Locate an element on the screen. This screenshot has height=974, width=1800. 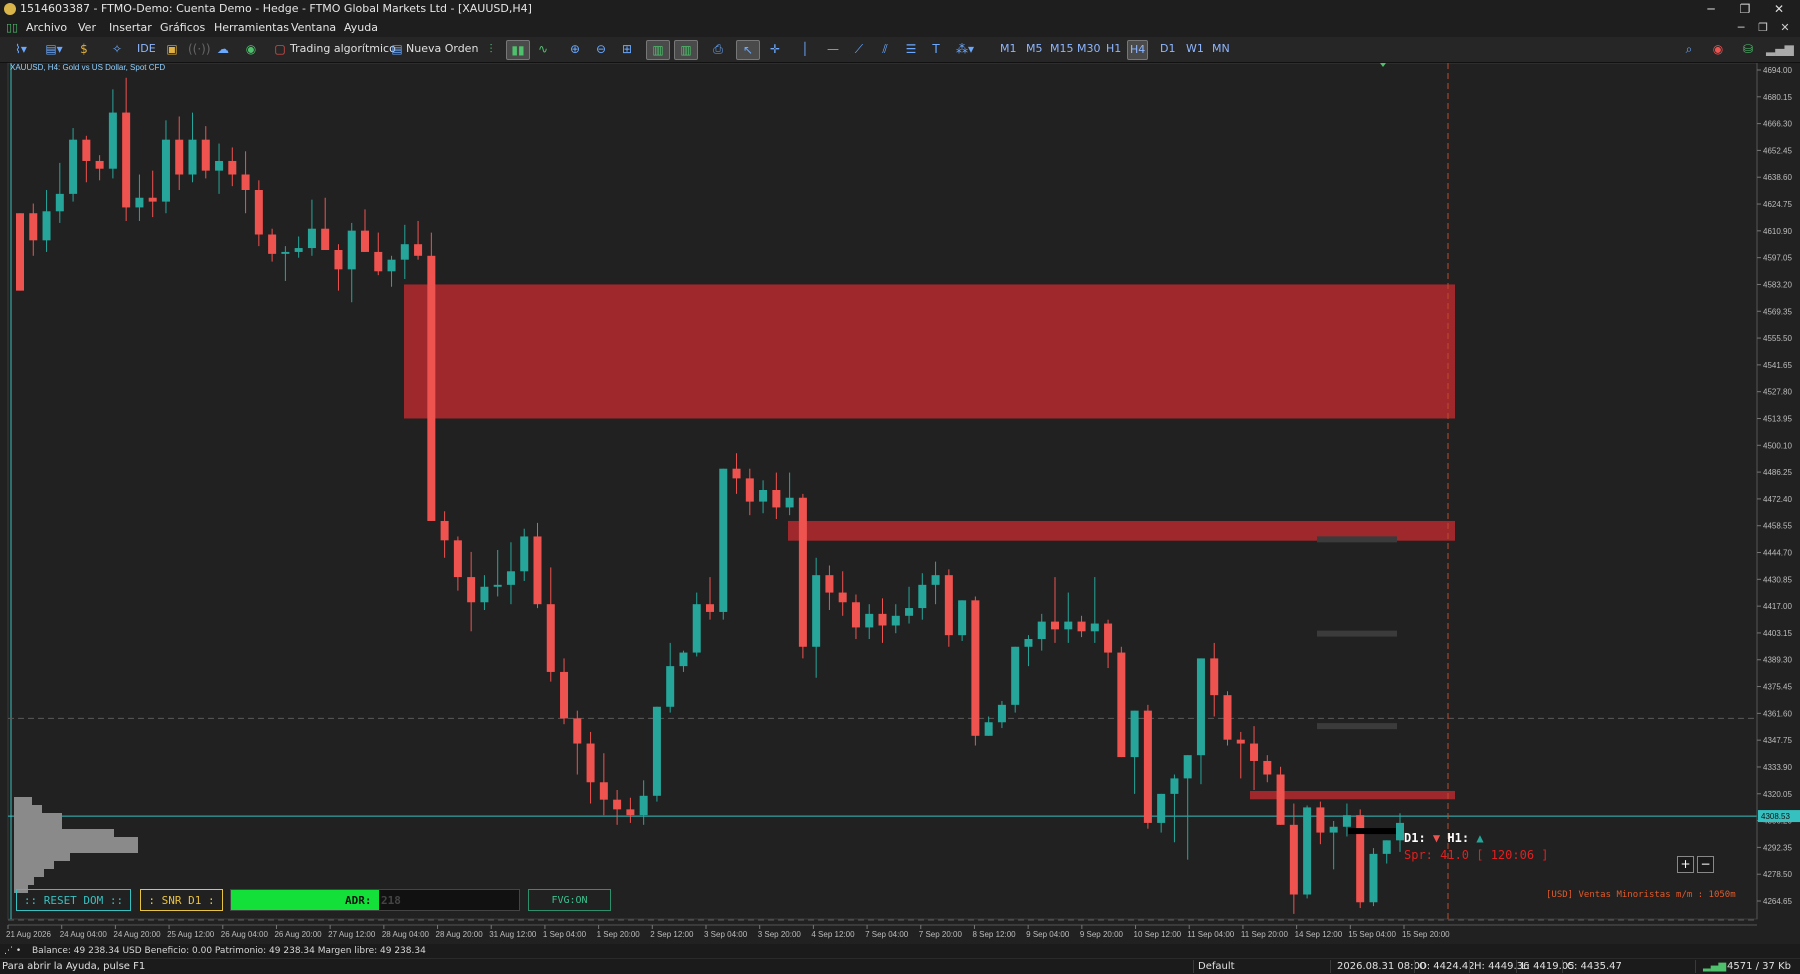
menu-ventana: Ventana is located at coordinates (313, 27).